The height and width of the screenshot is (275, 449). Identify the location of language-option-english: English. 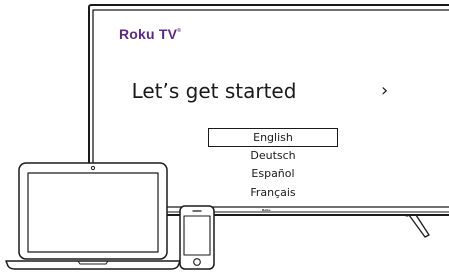
(273, 137).